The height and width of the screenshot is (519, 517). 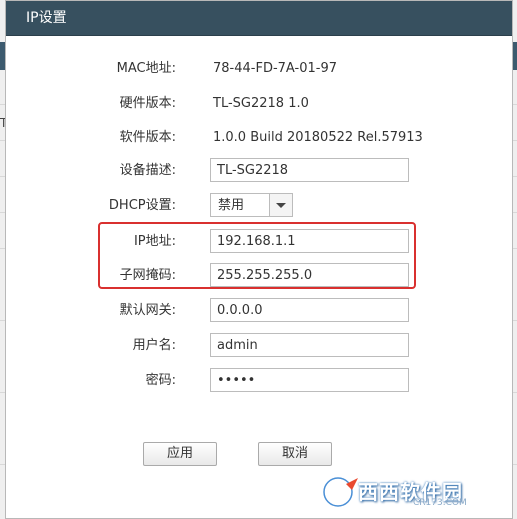 What do you see at coordinates (309, 310) in the screenshot?
I see `default-gateway-input: 0.0.0.0` at bounding box center [309, 310].